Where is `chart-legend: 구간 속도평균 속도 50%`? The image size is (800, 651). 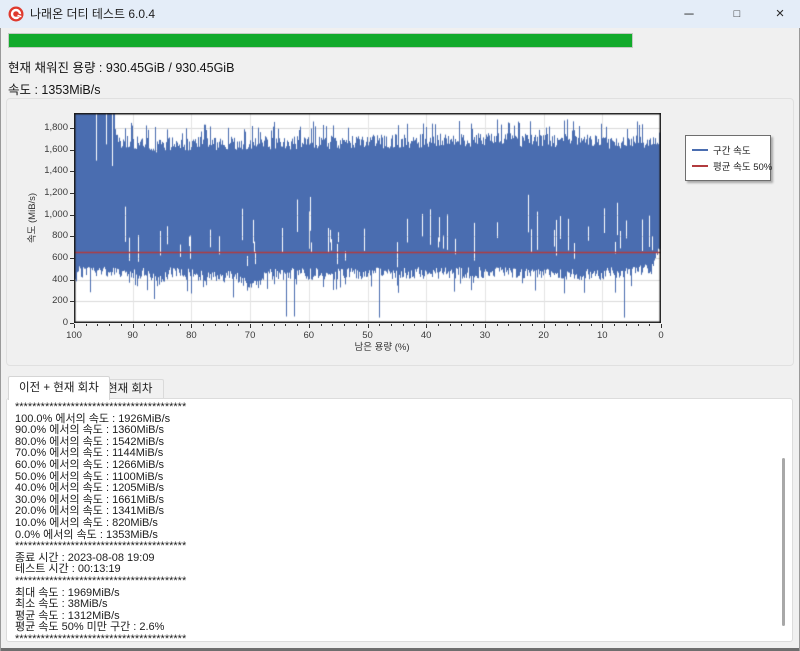
chart-legend: 구간 속도평균 속도 50% is located at coordinates (728, 158).